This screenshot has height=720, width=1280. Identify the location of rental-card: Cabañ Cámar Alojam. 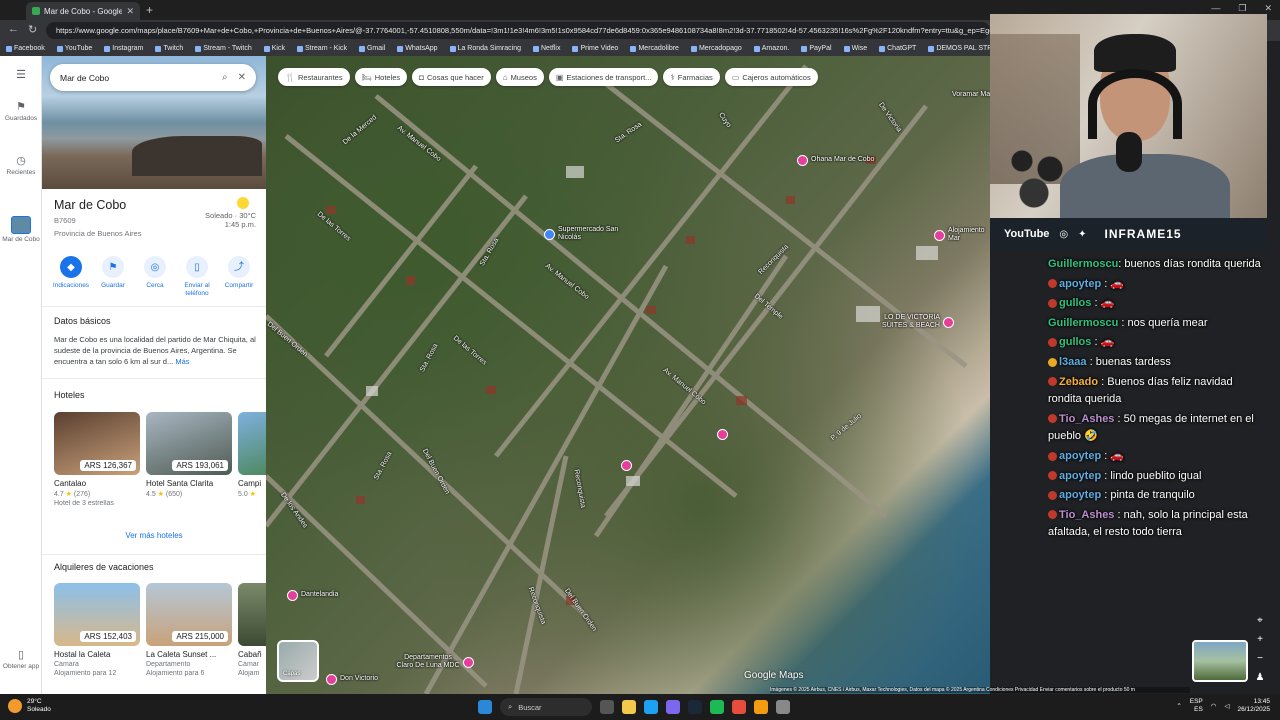
(252, 630).